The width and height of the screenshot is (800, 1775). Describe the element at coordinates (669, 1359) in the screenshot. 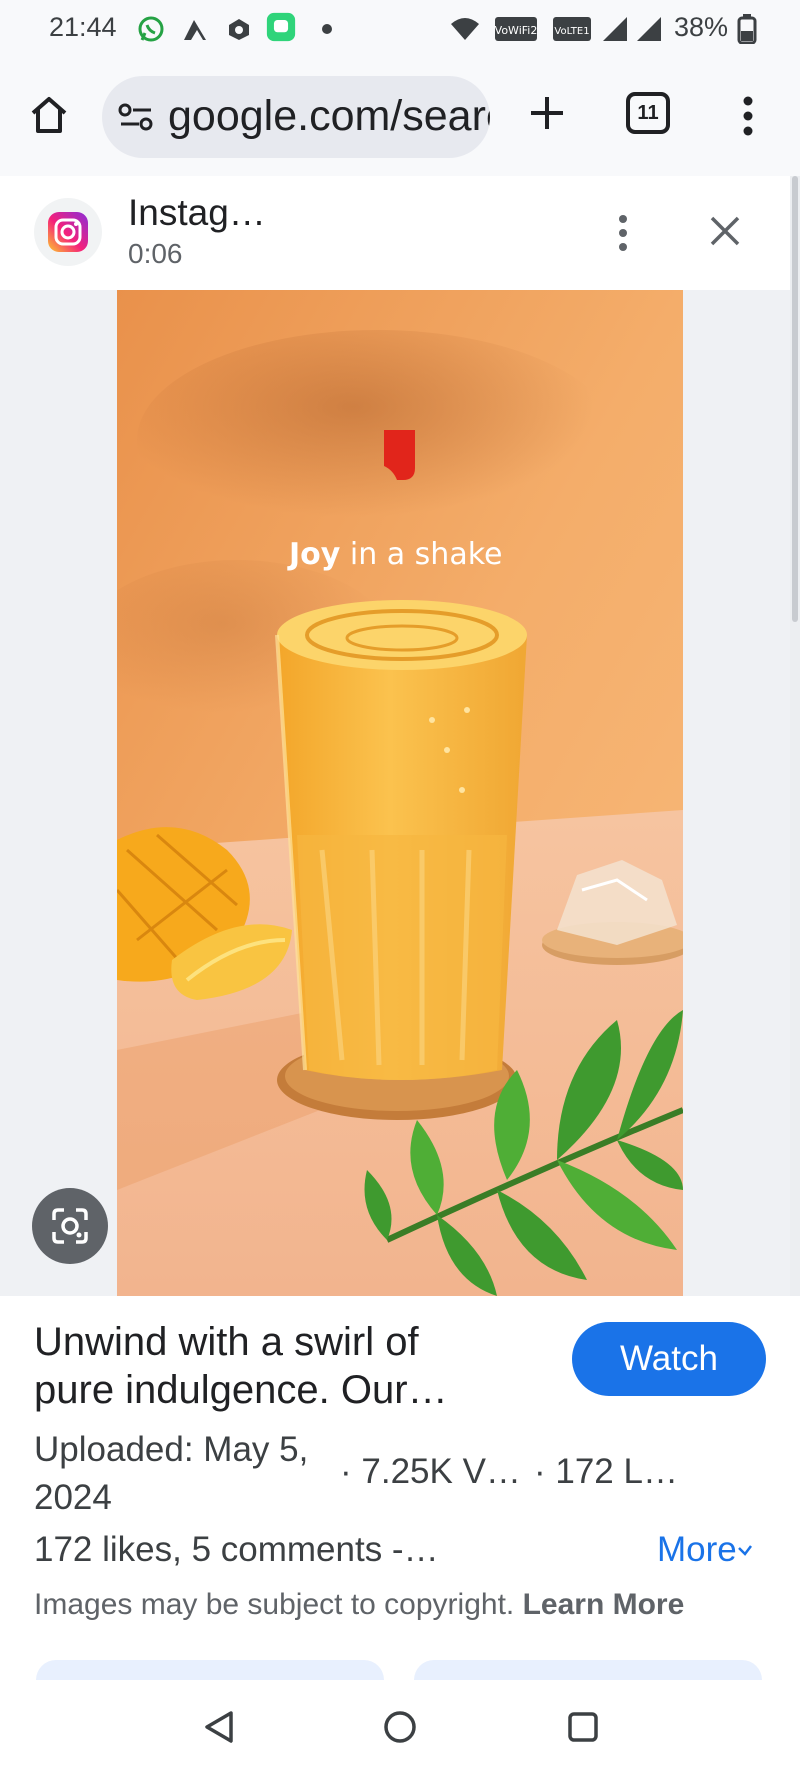

I see `watch-button: Watch` at that location.